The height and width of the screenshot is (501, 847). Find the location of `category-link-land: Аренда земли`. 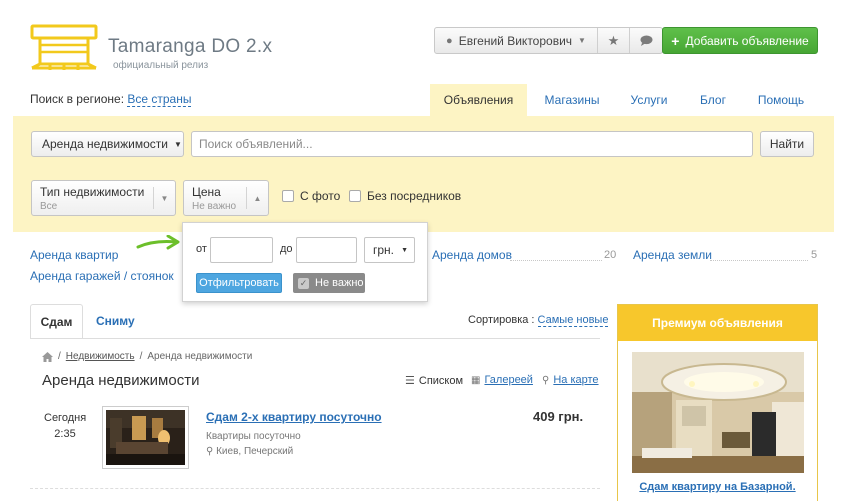

category-link-land: Аренда земли is located at coordinates (672, 255).